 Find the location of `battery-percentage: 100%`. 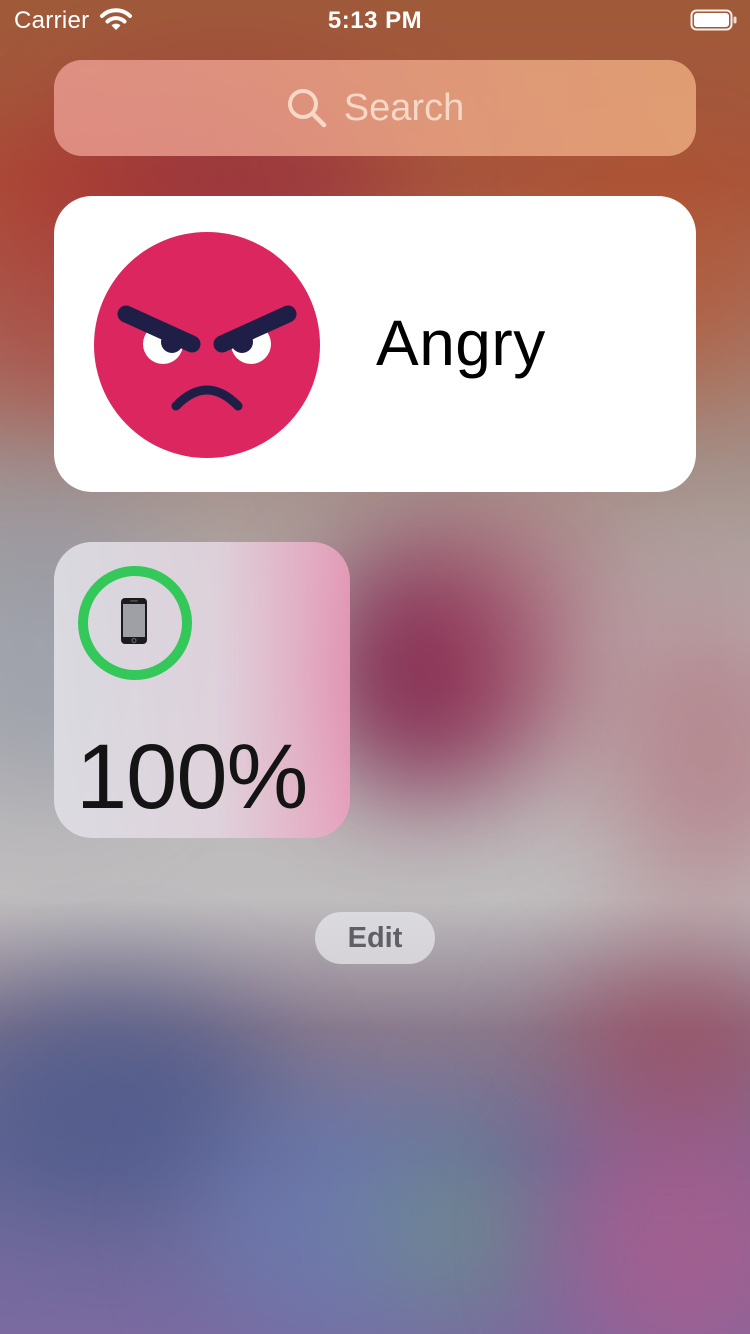

battery-percentage: 100% is located at coordinates (192, 777).